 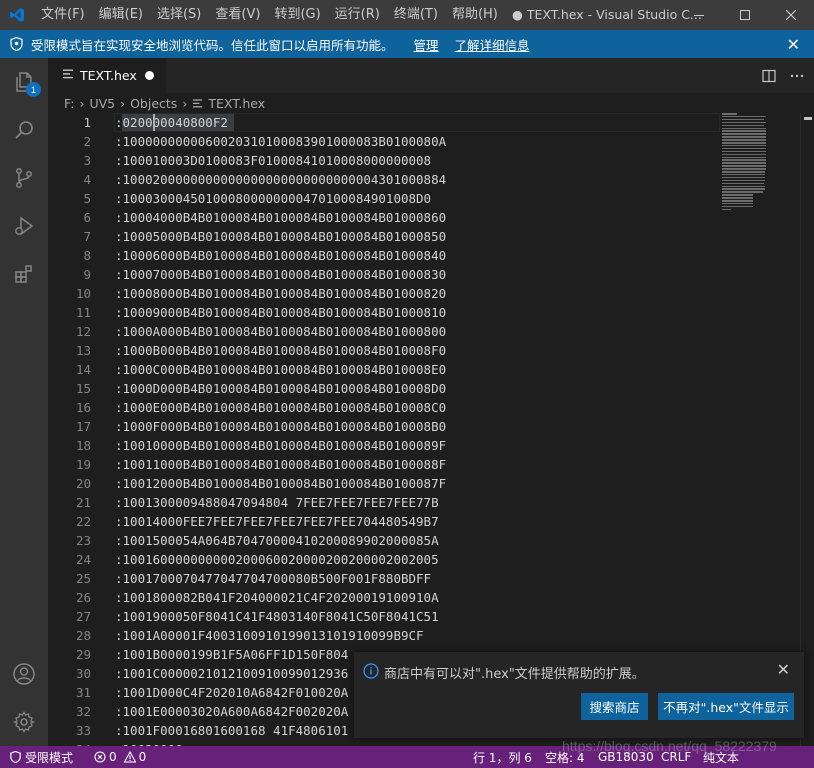 What do you see at coordinates (236, 103) in the screenshot?
I see `breadcrumb-file: TEXT.hex` at bounding box center [236, 103].